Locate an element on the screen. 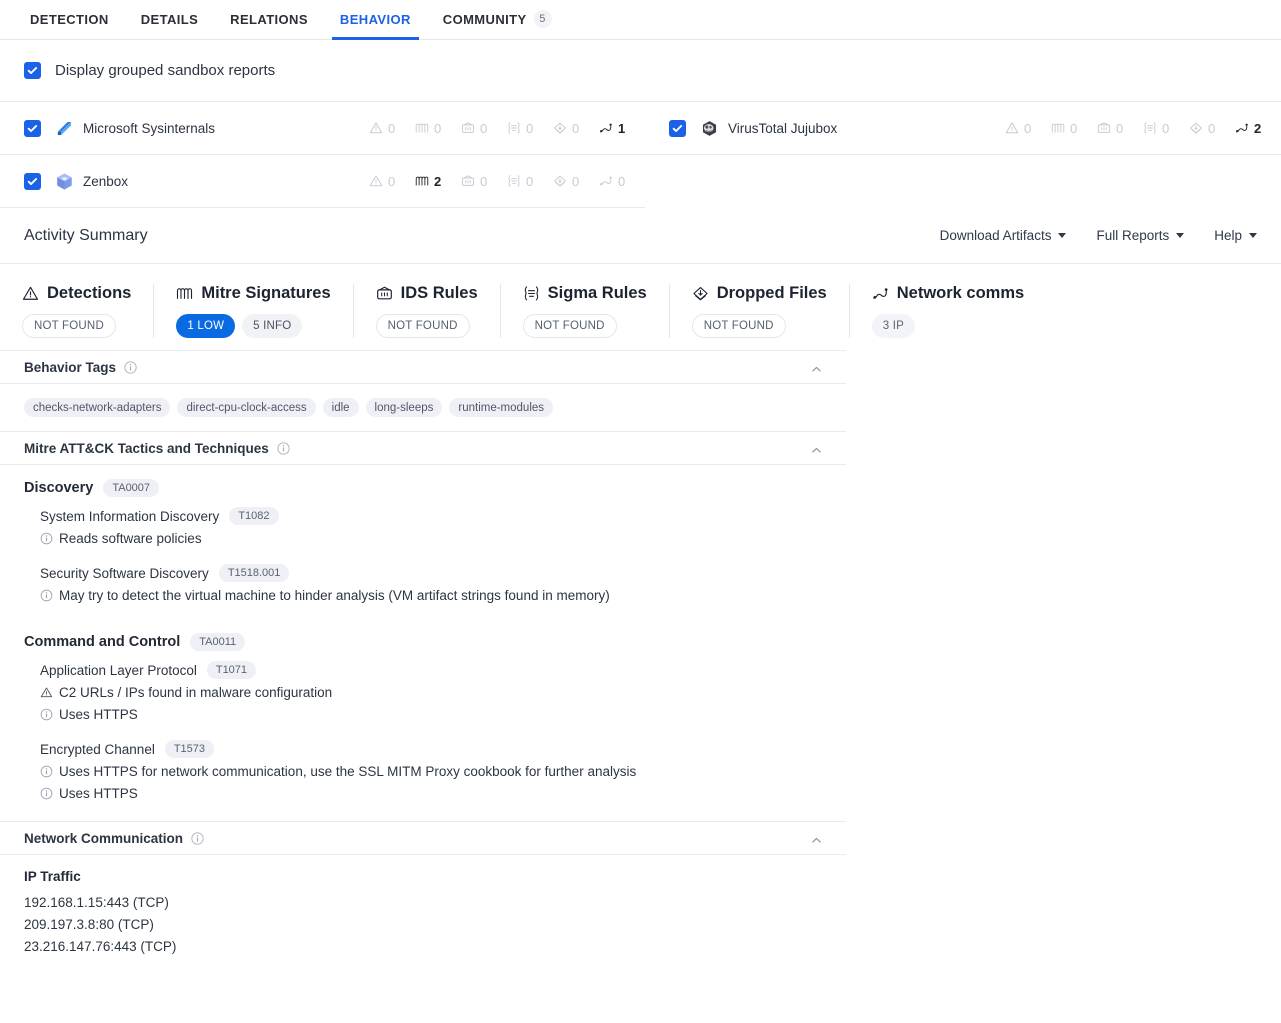 The image size is (1281, 1023). behavior-tag: direct-cpu-clock-access is located at coordinates (246, 407).